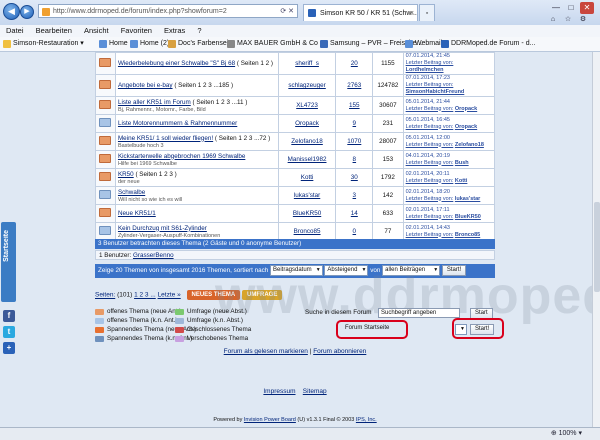  I want to click on last-post-user: lukas'star, so click(467, 199).